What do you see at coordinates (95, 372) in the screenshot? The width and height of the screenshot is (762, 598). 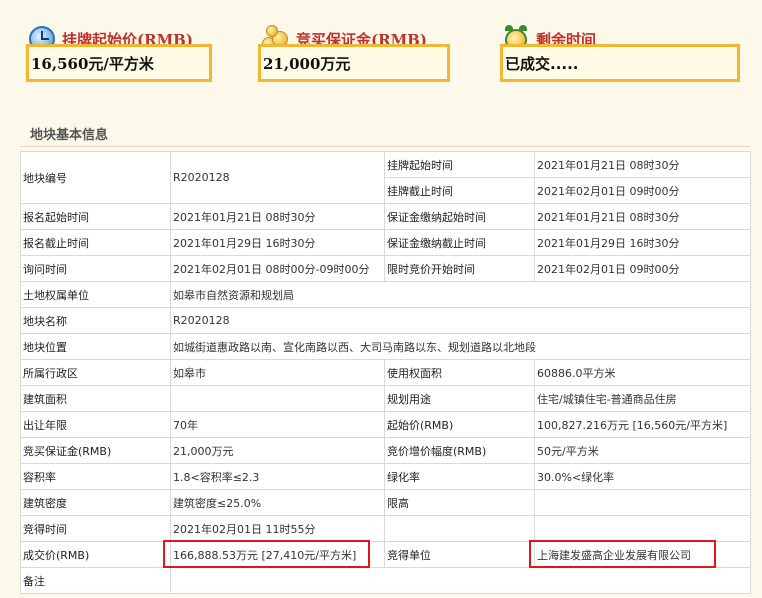 I see `cell-label: 所属行政区` at bounding box center [95, 372].